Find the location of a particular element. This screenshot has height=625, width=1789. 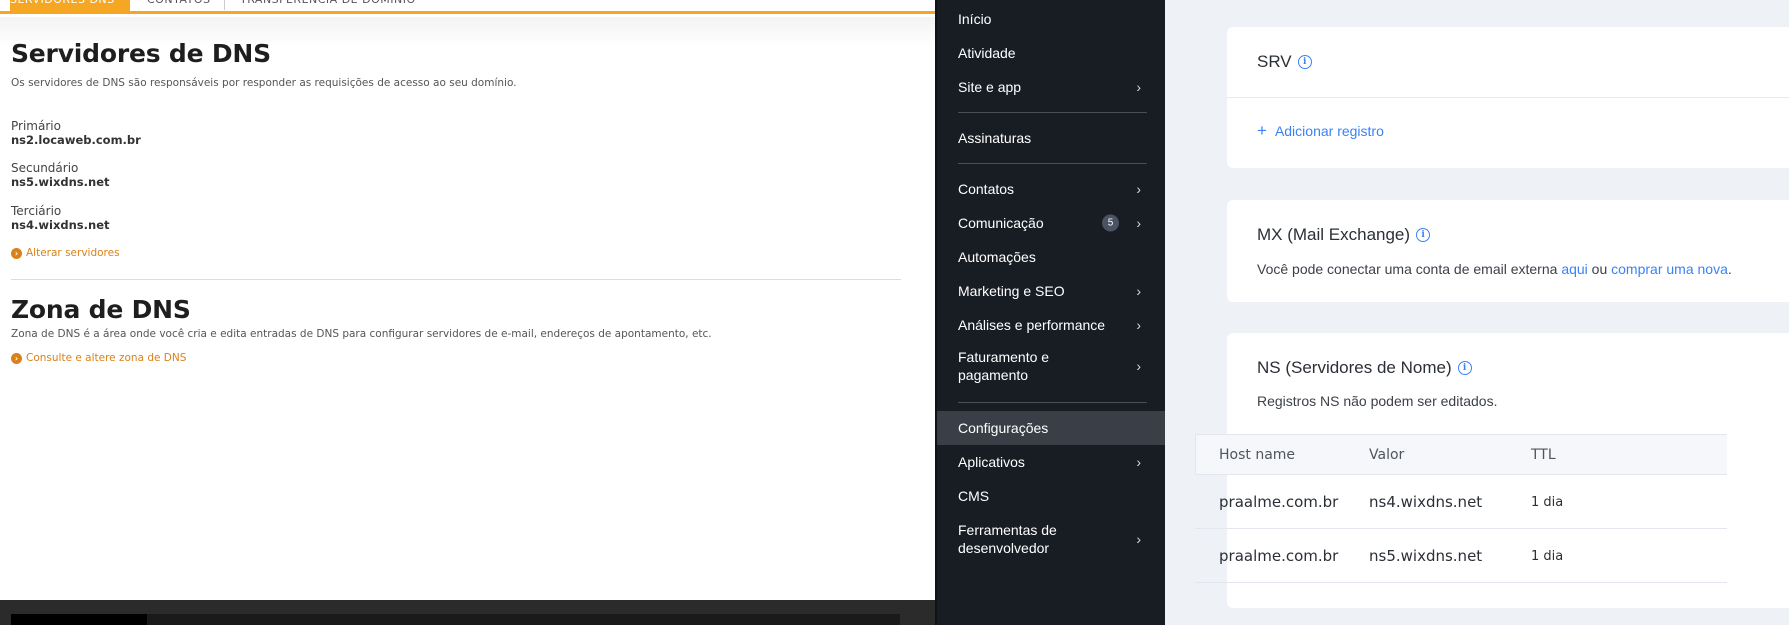

mx-text-after: . is located at coordinates (1729, 269).